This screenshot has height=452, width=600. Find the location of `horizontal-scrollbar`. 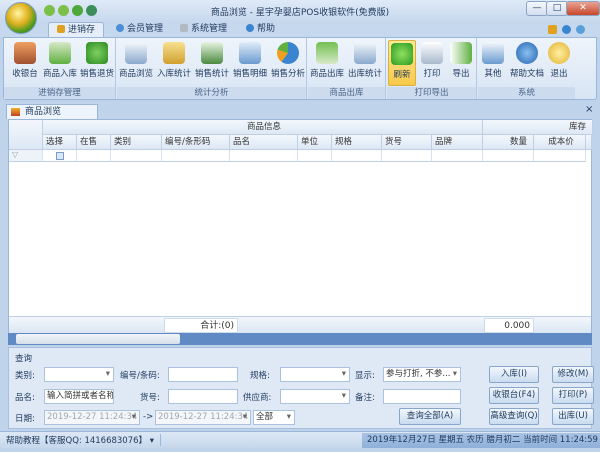

horizontal-scrollbar is located at coordinates (300, 339).